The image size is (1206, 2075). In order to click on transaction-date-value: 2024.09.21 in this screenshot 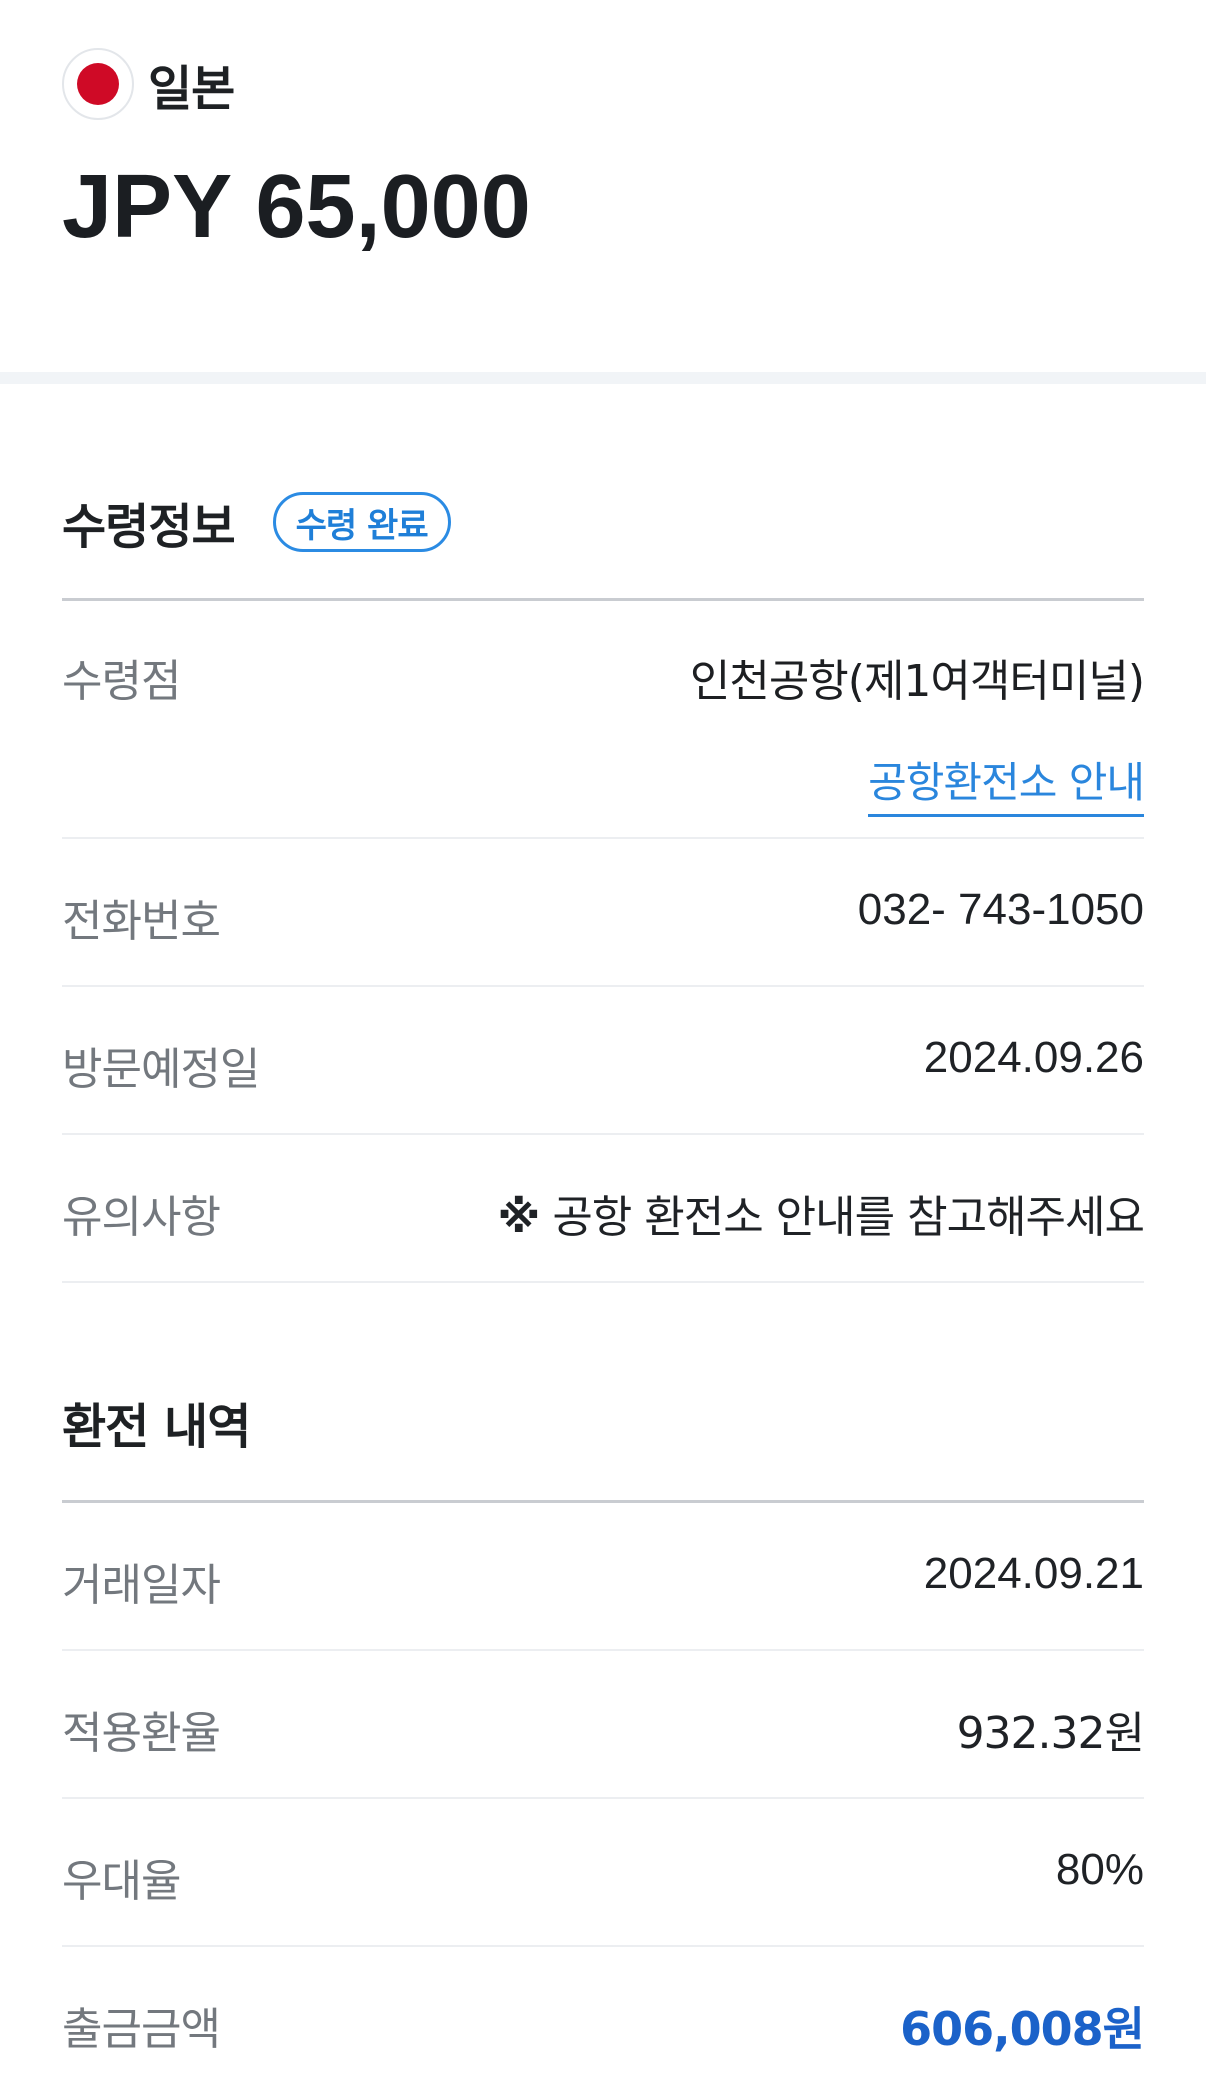, I will do `click(1033, 1573)`.